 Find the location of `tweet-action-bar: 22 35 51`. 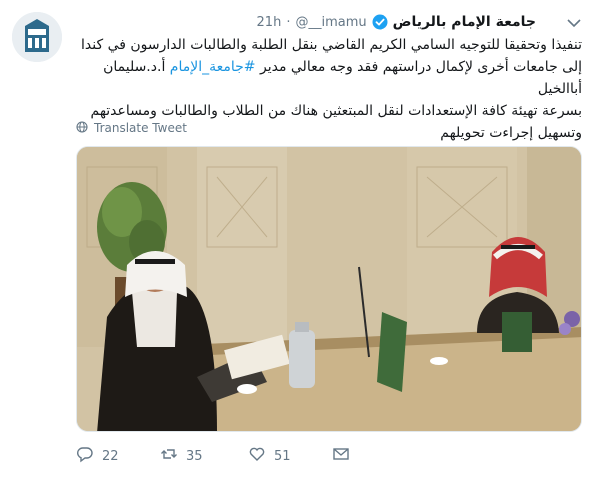

tweet-action-bar: 22 35 51 is located at coordinates (213, 456).